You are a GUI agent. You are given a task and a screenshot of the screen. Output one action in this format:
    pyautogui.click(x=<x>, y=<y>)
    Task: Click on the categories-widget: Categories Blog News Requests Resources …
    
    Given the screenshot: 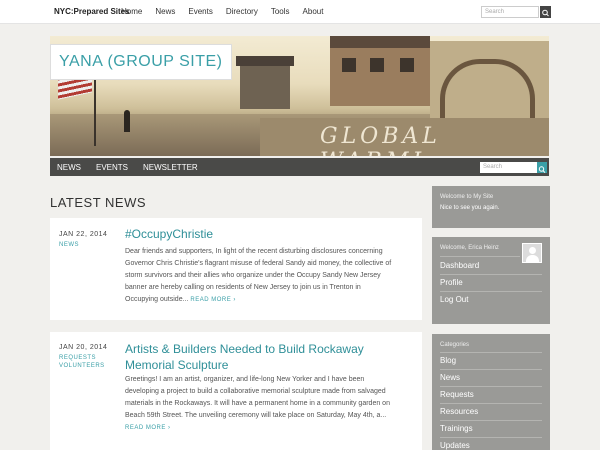 What is the action you would take?
    pyautogui.click(x=491, y=392)
    